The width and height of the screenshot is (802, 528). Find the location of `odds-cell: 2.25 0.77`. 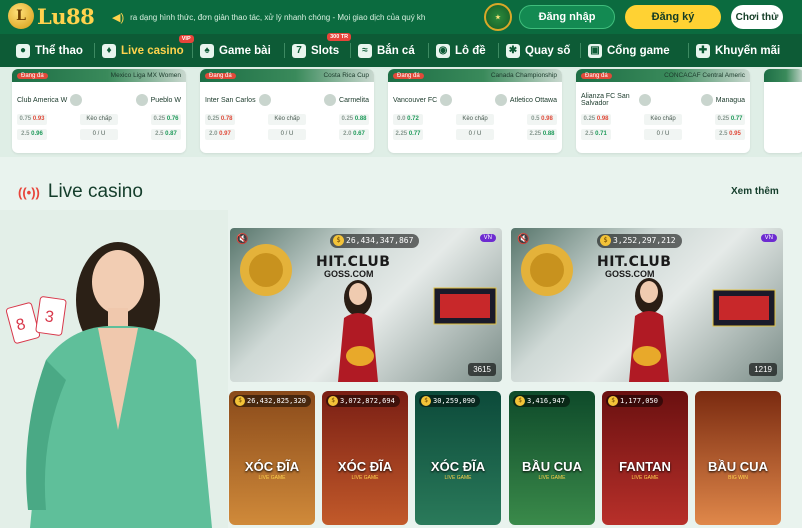

odds-cell: 2.25 0.77 is located at coordinates (408, 134).